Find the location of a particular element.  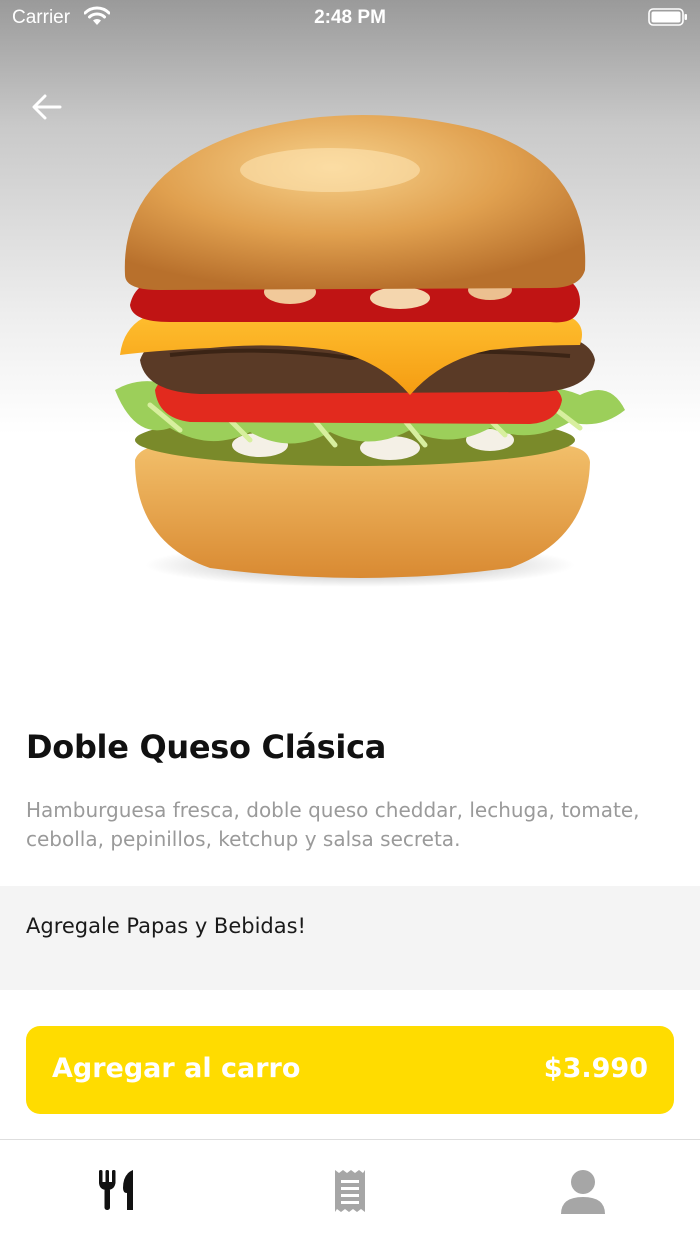

extras-section: Agregale Papas y Bebidas! is located at coordinates (350, 938).